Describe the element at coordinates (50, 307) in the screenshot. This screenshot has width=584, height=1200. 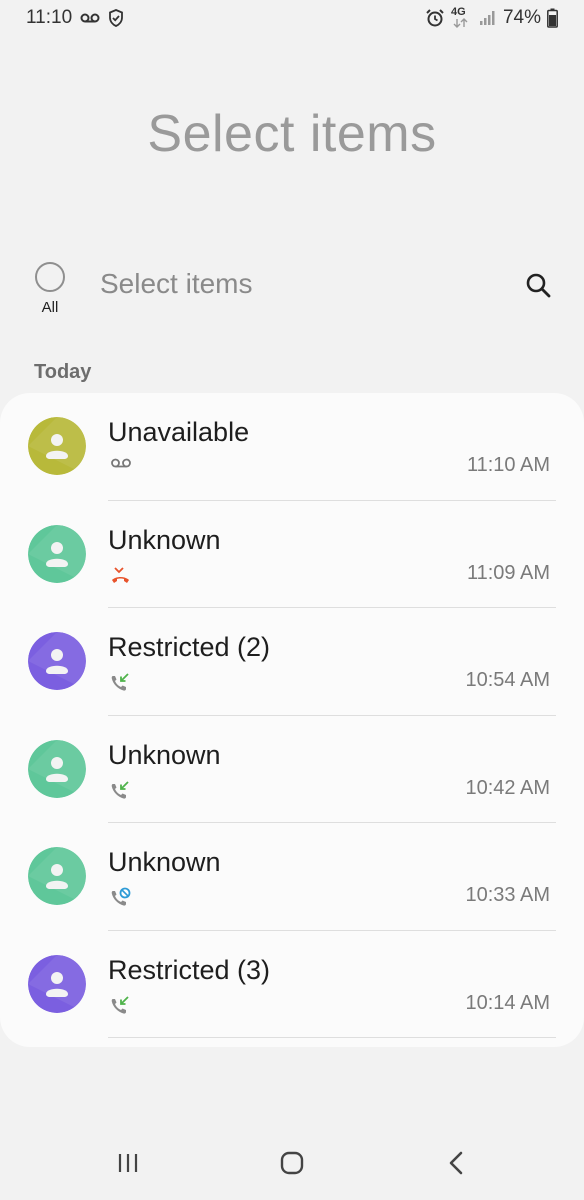
I see `select-all-label: All` at that location.